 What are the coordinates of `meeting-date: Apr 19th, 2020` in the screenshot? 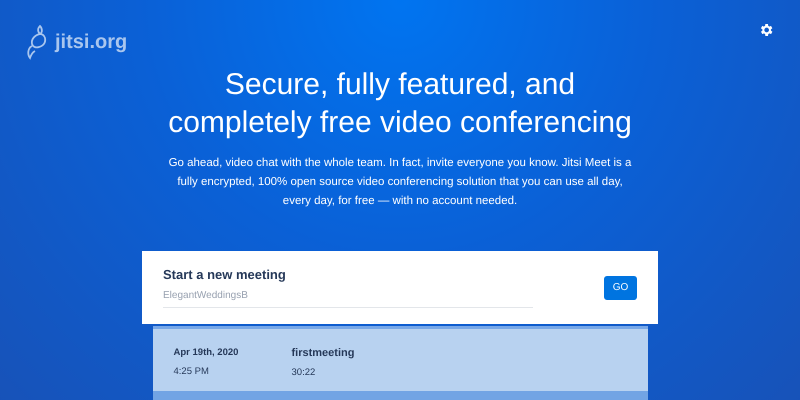 It's located at (207, 352).